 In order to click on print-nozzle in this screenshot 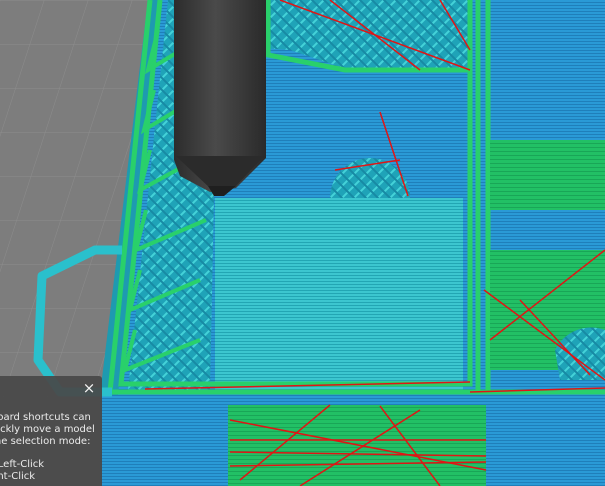, I will do `click(220, 98)`.